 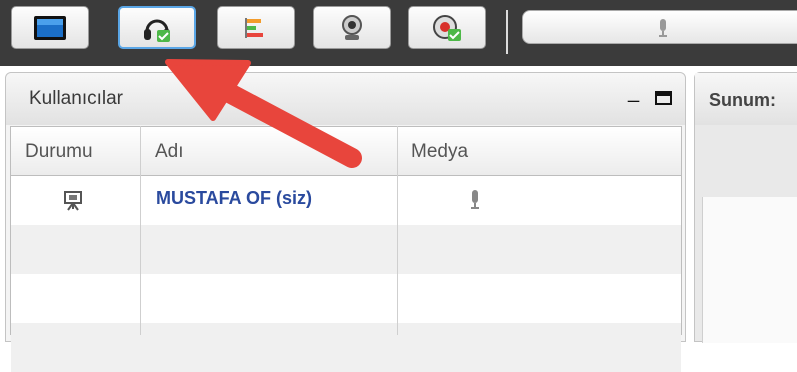 I want to click on table-header: Durumu Adı Medya, so click(x=346, y=151).